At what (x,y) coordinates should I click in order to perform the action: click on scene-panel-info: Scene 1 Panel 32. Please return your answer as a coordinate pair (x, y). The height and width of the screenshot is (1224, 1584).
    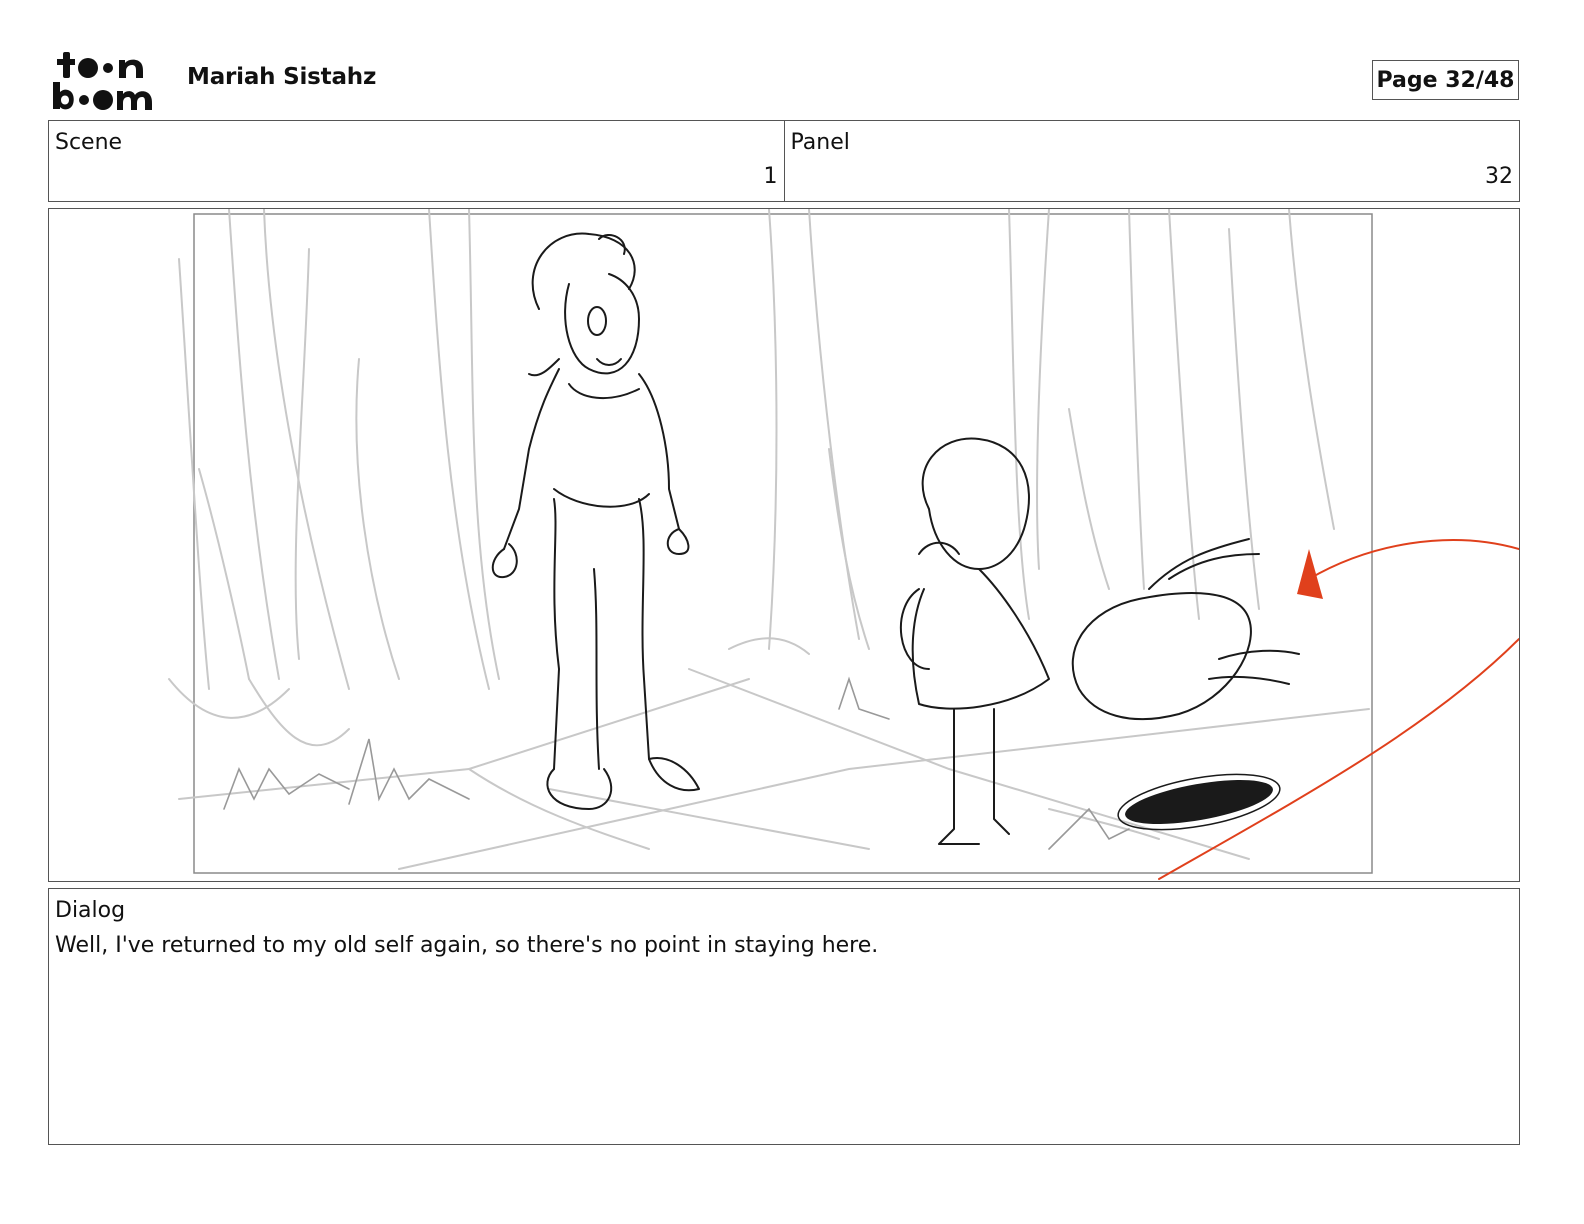
    Looking at the image, I should click on (784, 161).